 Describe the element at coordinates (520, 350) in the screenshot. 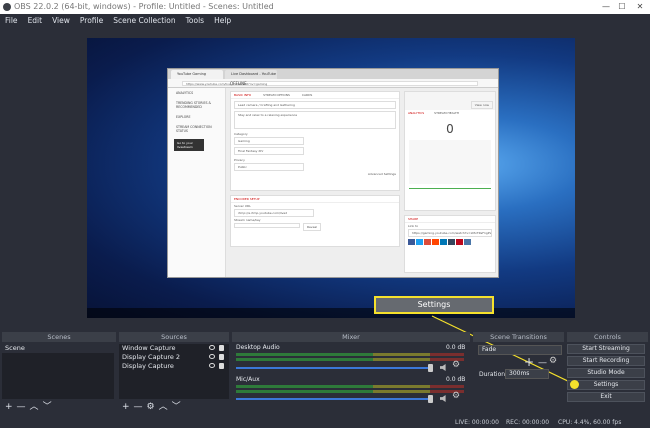

I see `transition-select: Fade` at that location.